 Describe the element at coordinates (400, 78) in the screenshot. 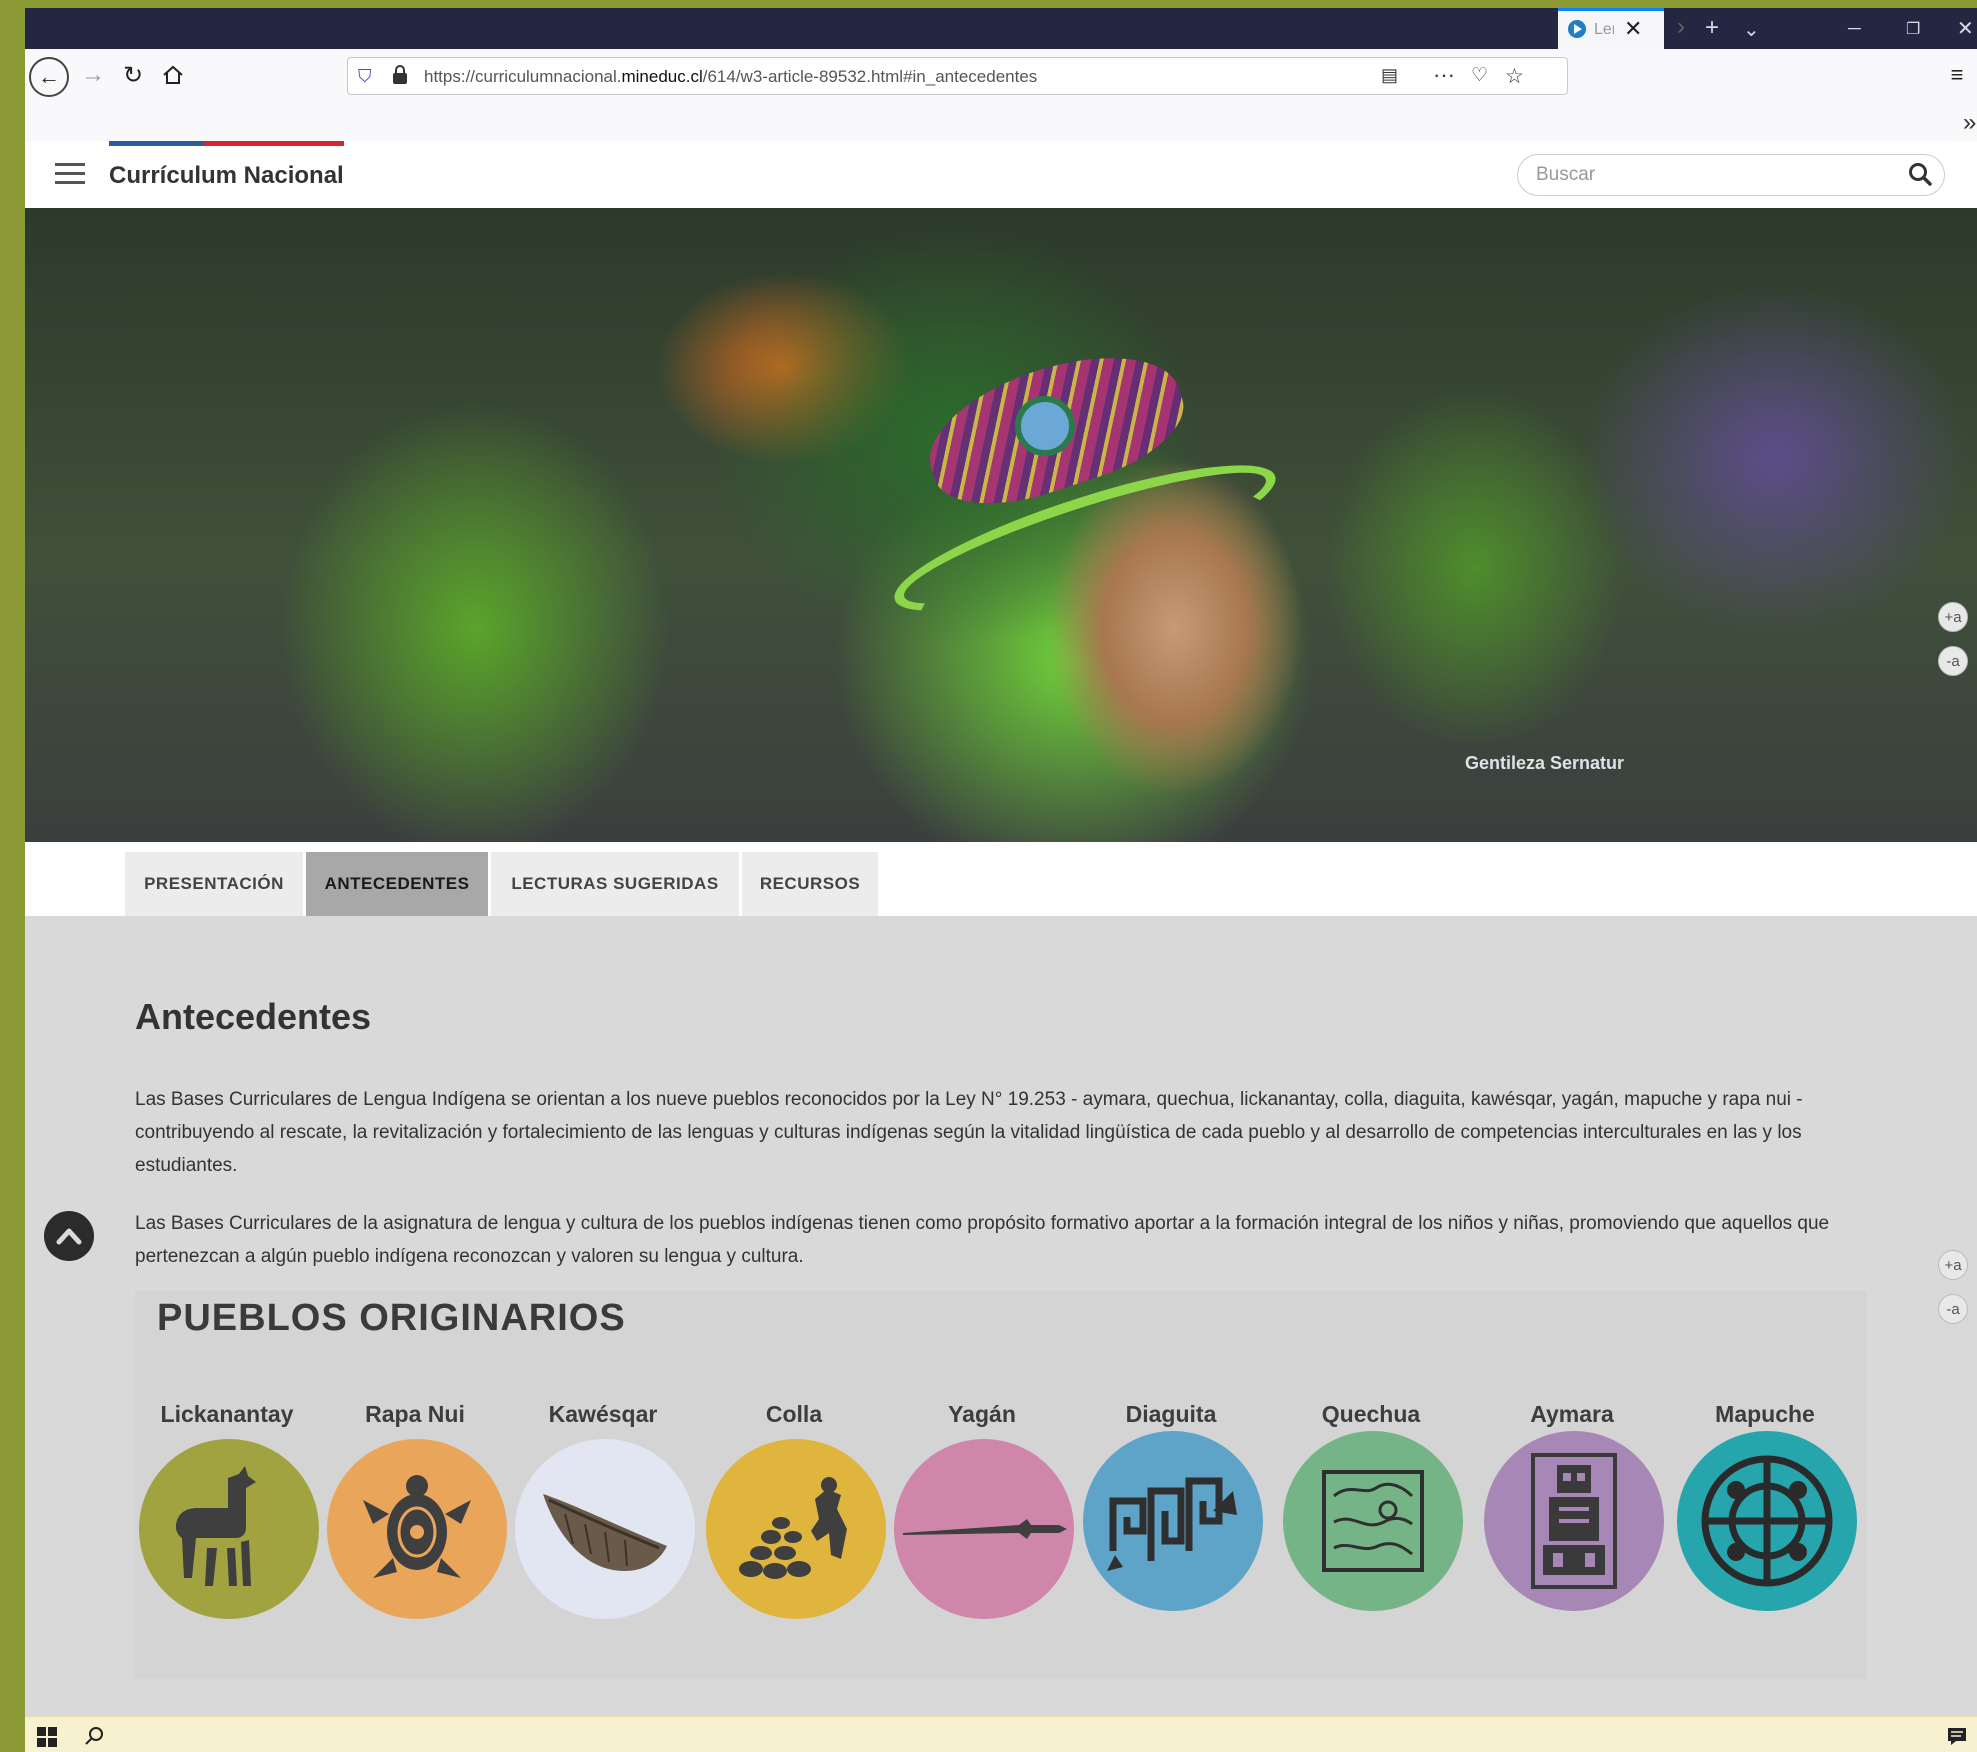

I see `lock-icon` at that location.